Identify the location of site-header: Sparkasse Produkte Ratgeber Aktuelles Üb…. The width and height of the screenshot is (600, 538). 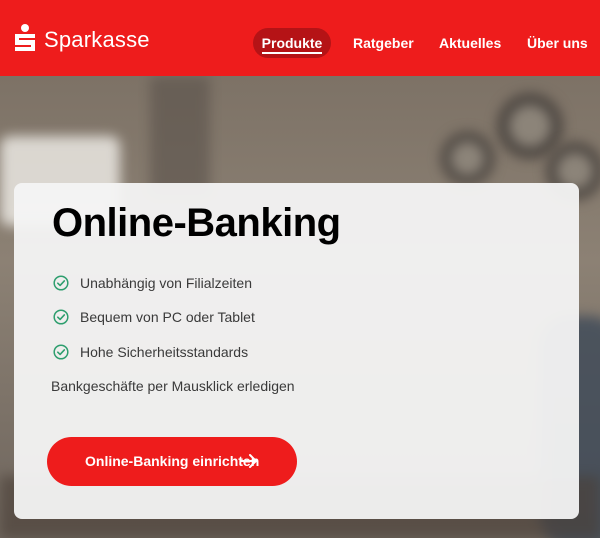
(300, 38).